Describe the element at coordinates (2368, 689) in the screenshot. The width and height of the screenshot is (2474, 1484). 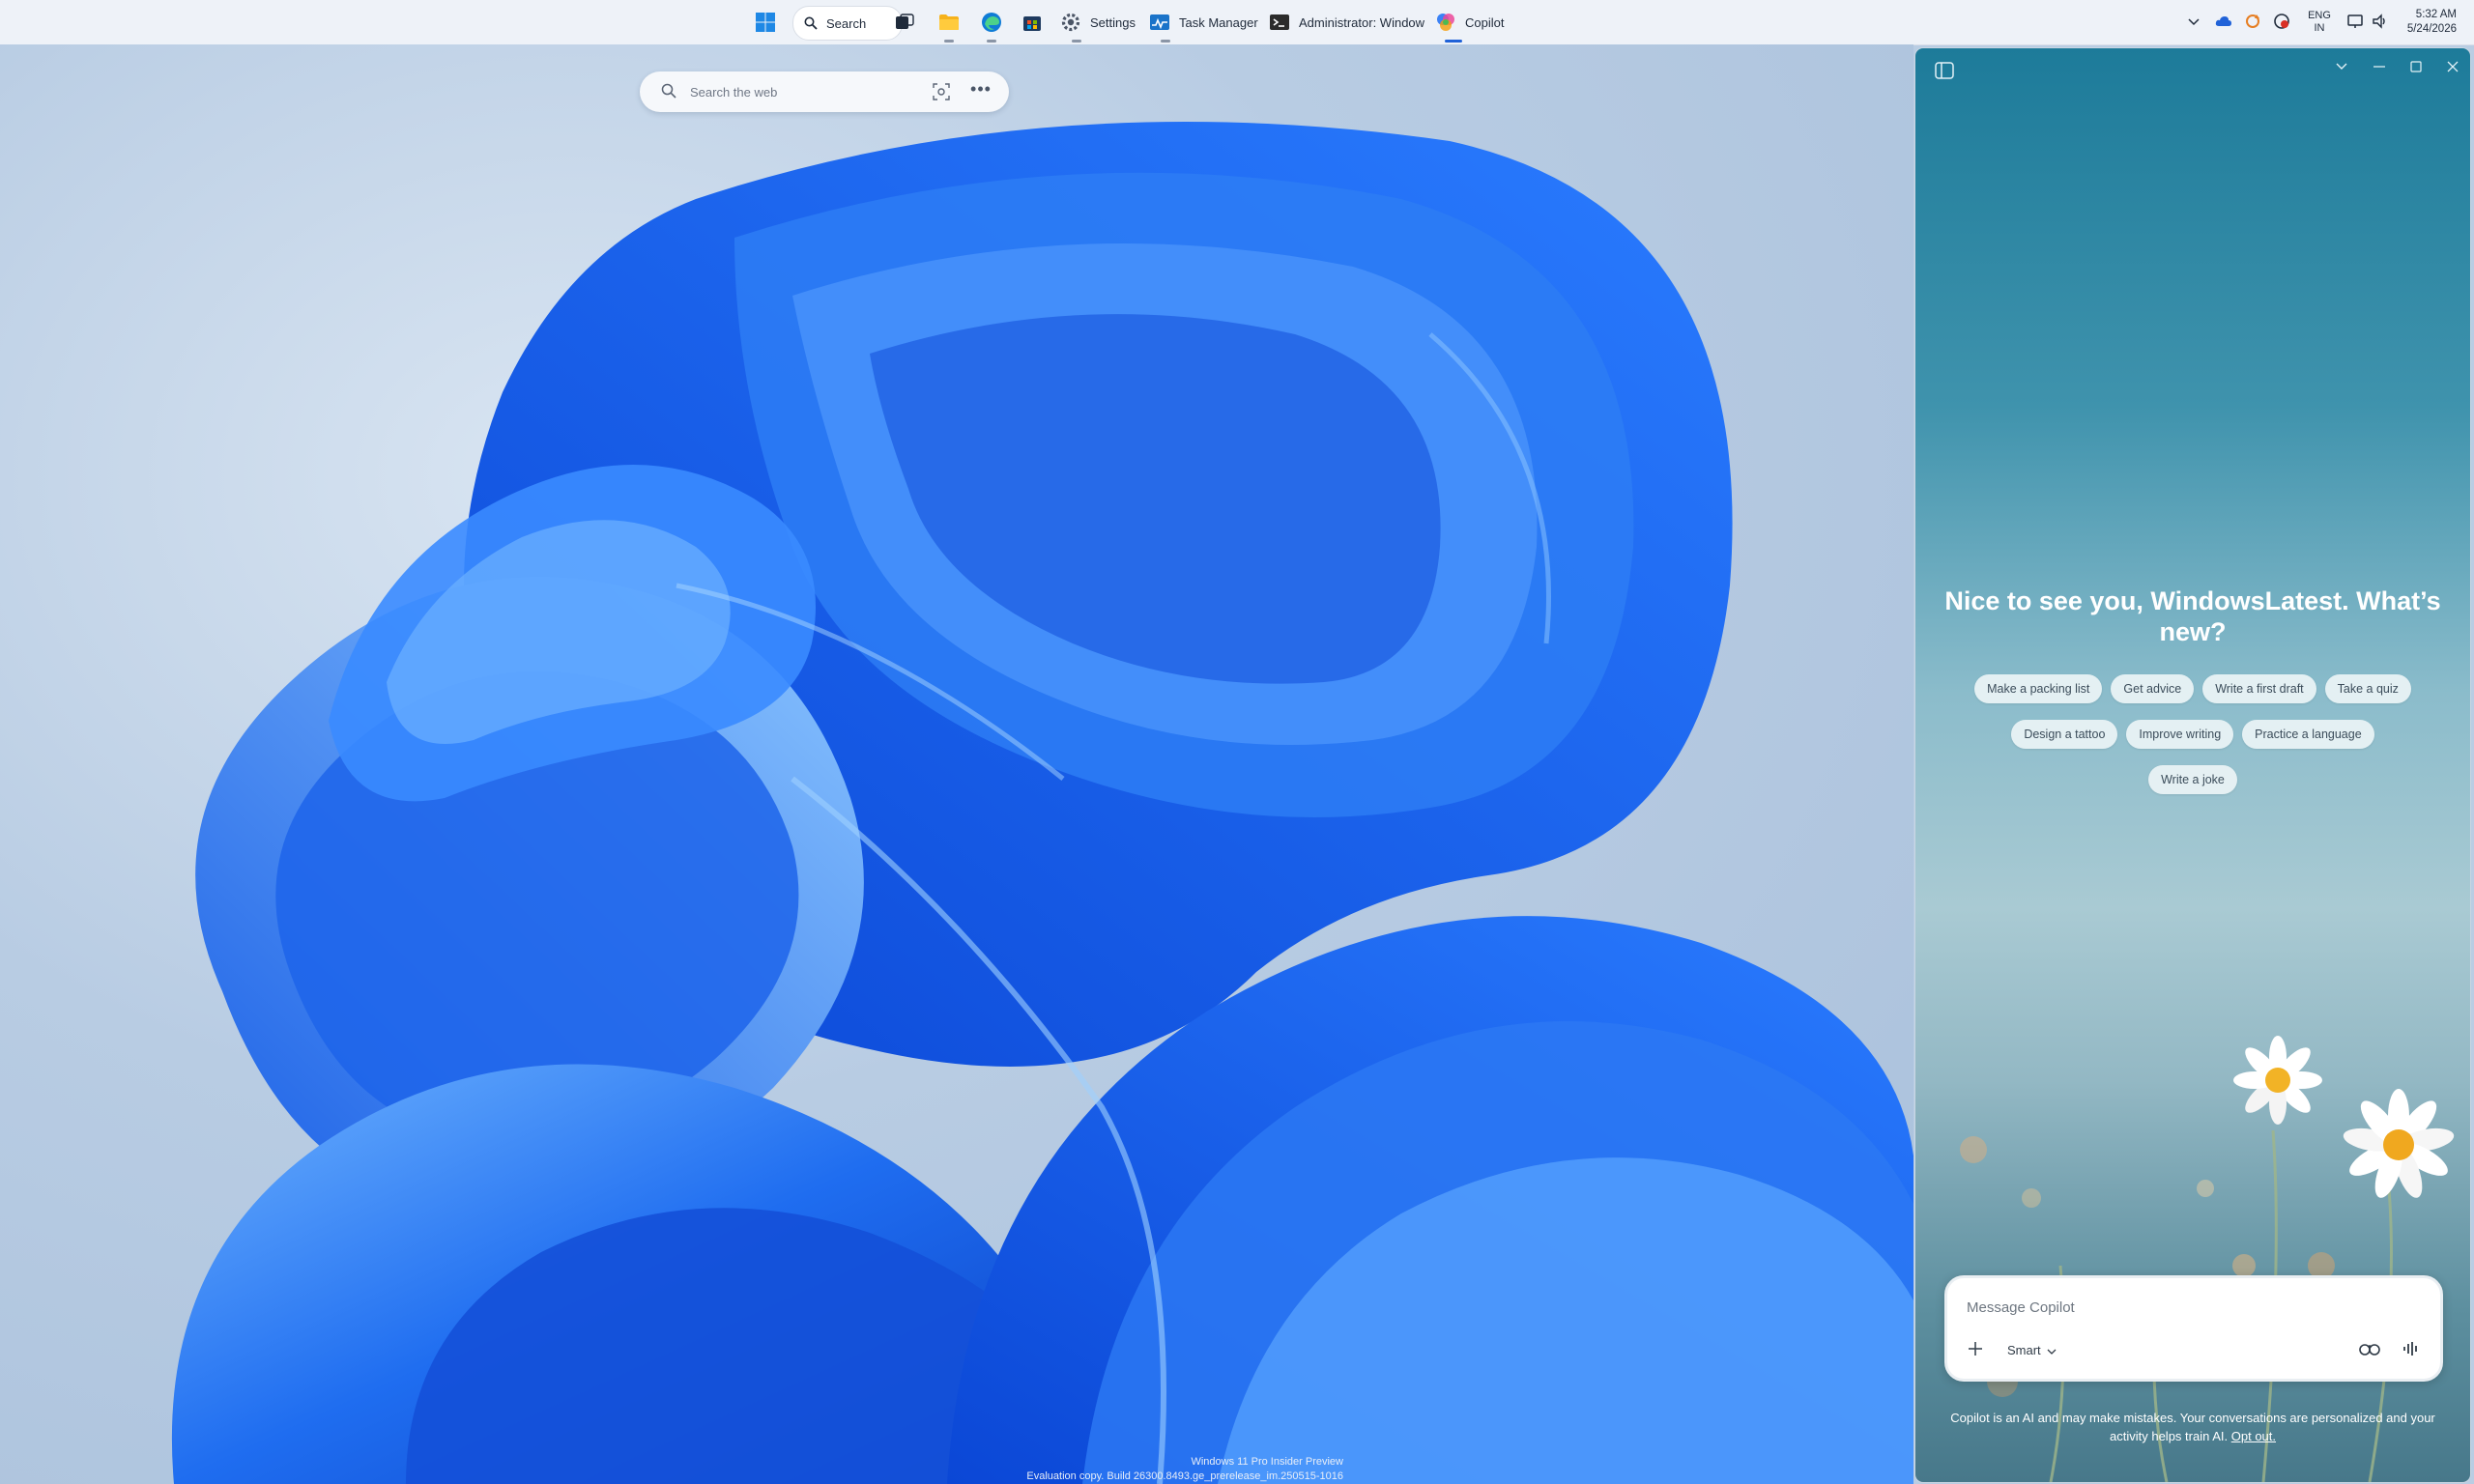
I see `suggestion-chip: Take a quiz` at that location.